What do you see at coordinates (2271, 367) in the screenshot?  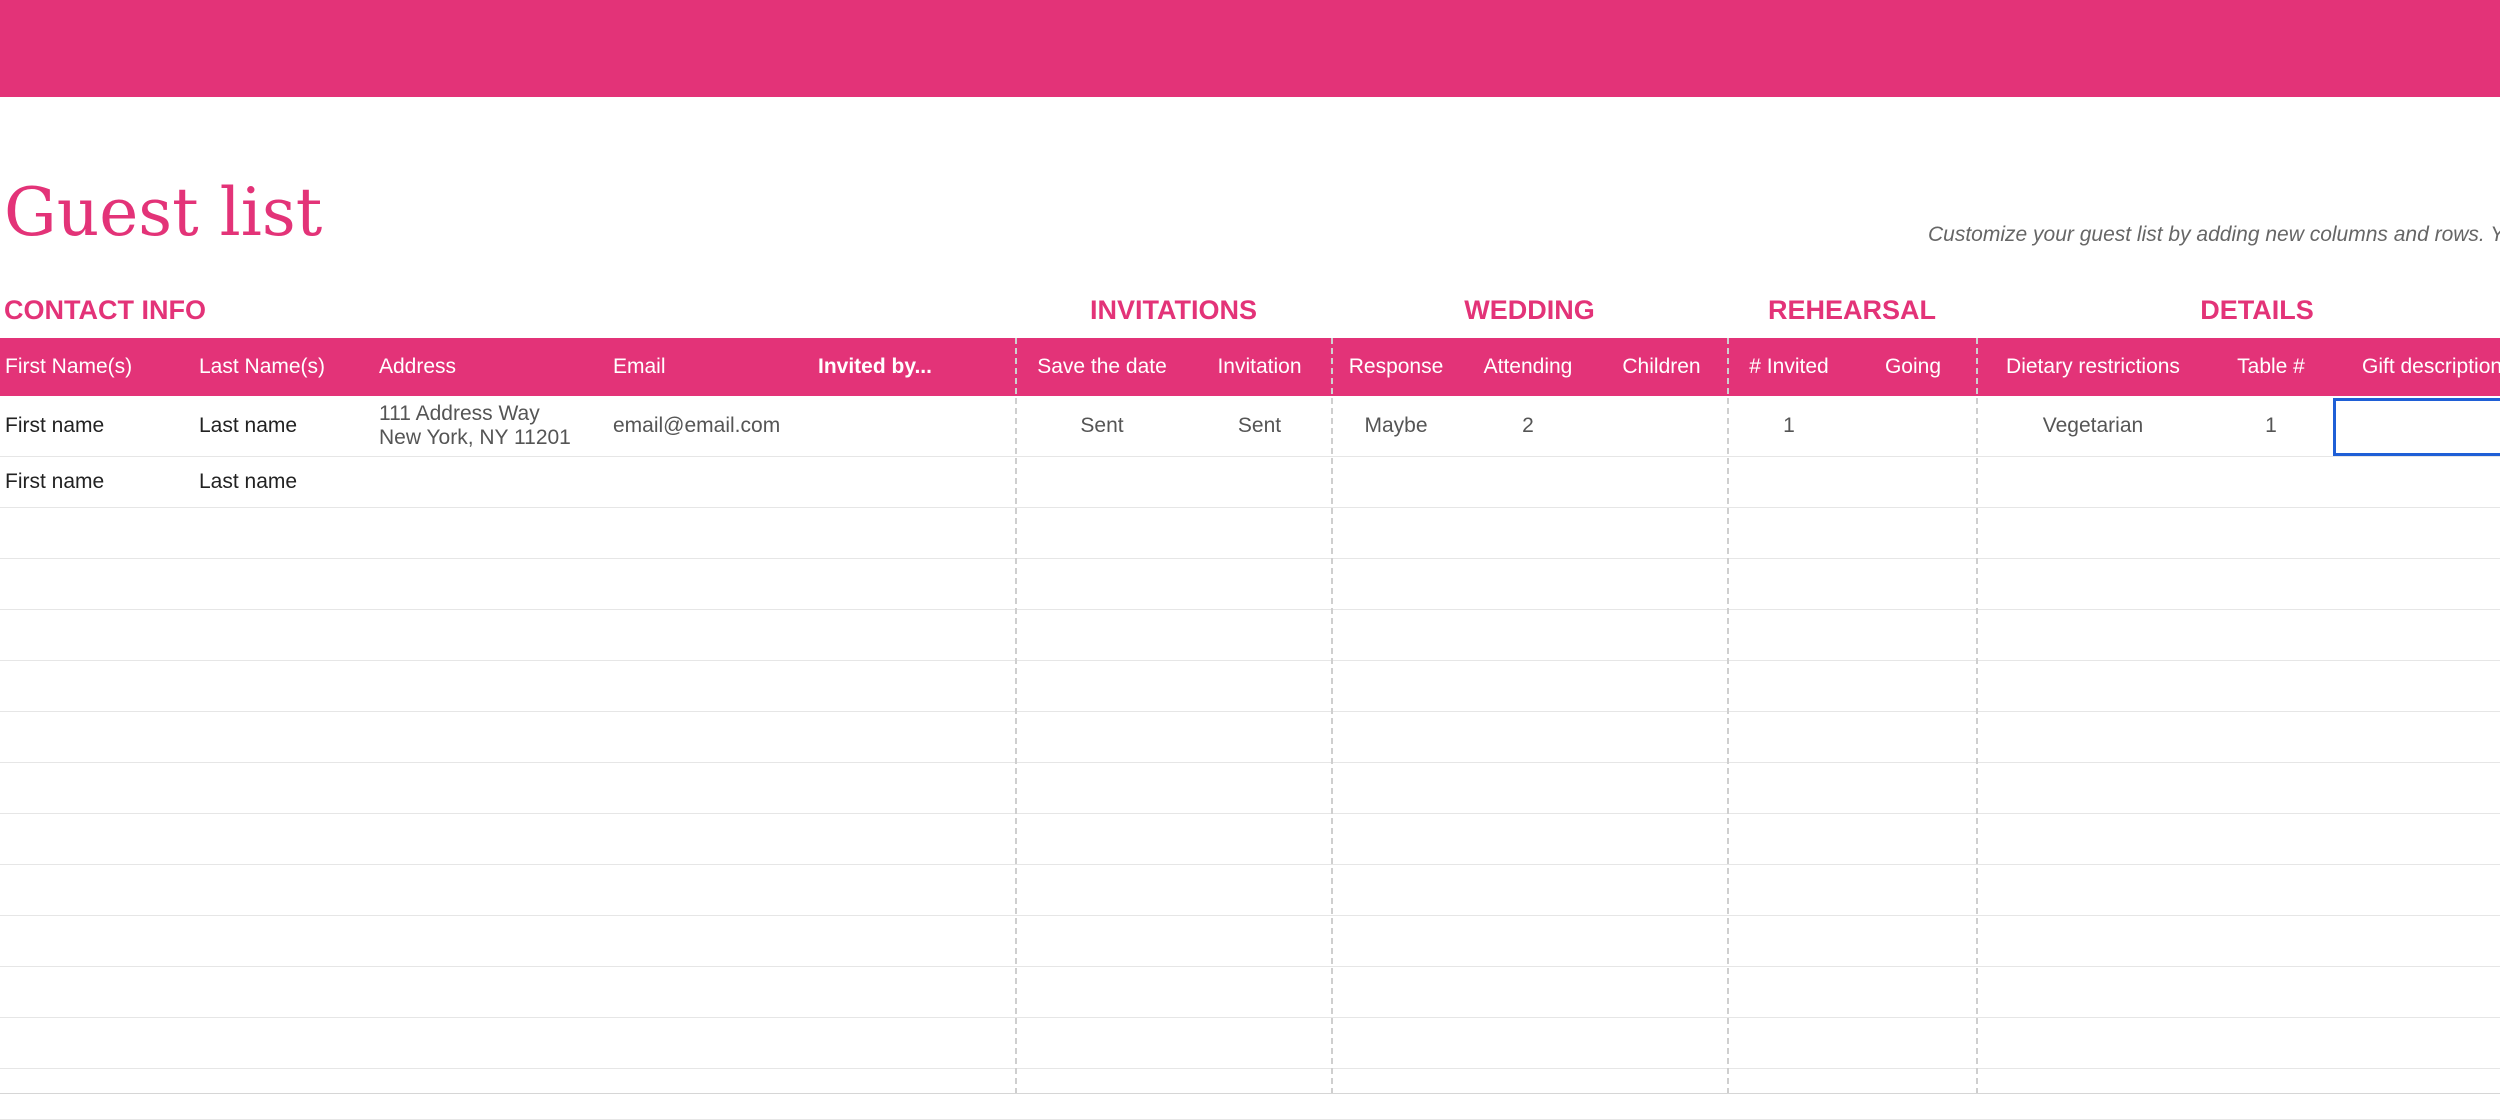 I see `column-header-table: Table #` at bounding box center [2271, 367].